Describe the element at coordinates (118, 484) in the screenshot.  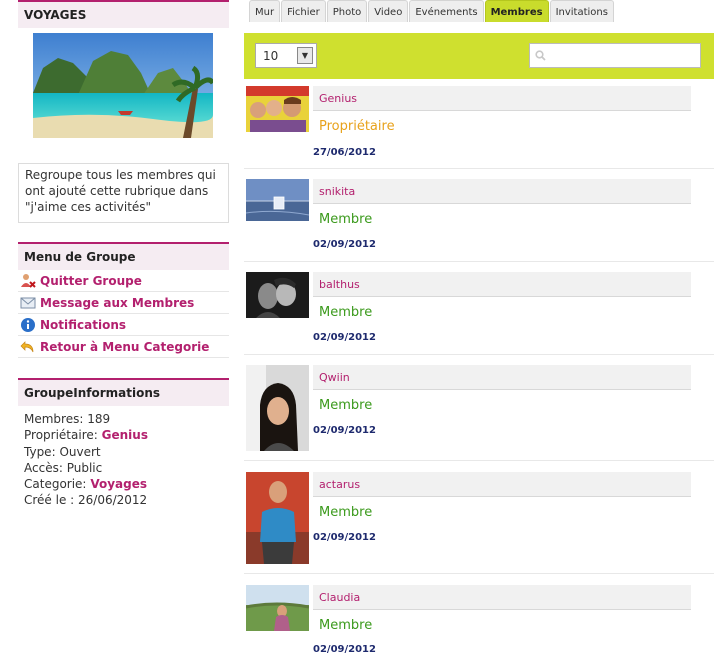
I see `category-link: Voyages` at that location.